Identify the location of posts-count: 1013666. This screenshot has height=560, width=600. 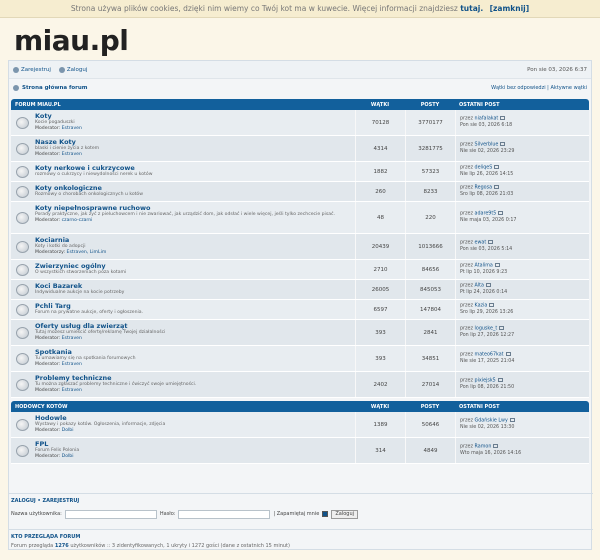
(430, 246).